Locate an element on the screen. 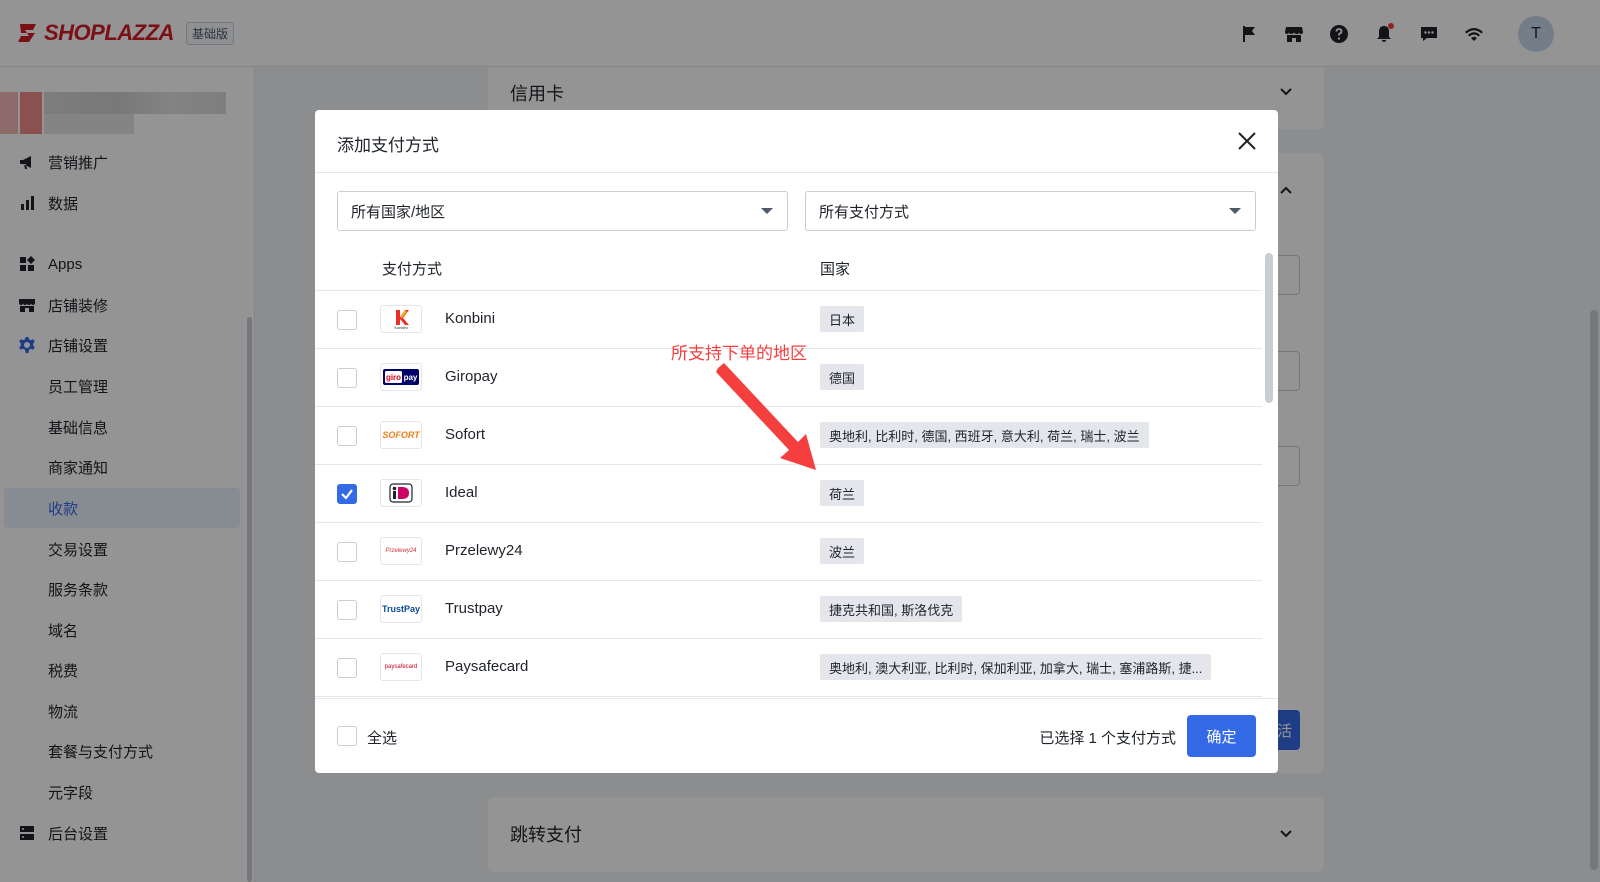 The height and width of the screenshot is (882, 1600). method-filter-select: 所有支付方式 is located at coordinates (1030, 211).